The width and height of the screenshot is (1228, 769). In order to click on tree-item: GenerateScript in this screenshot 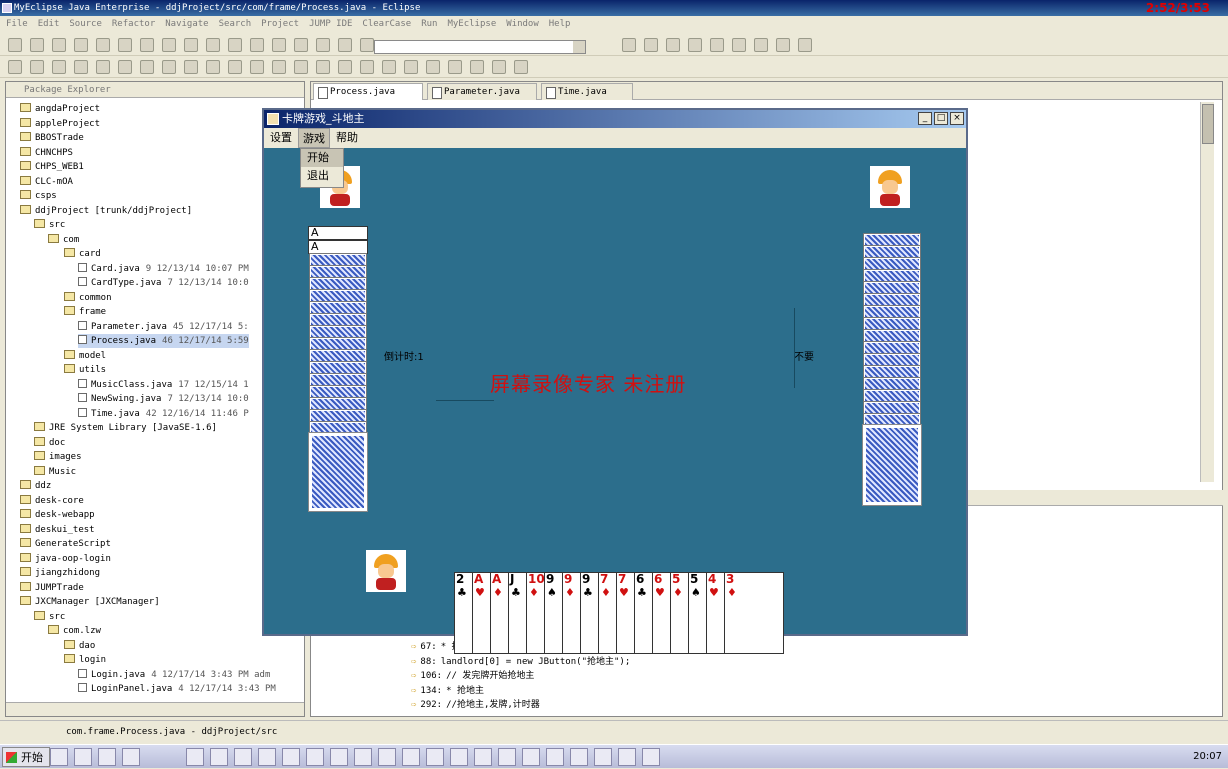, I will do `click(65, 544)`.